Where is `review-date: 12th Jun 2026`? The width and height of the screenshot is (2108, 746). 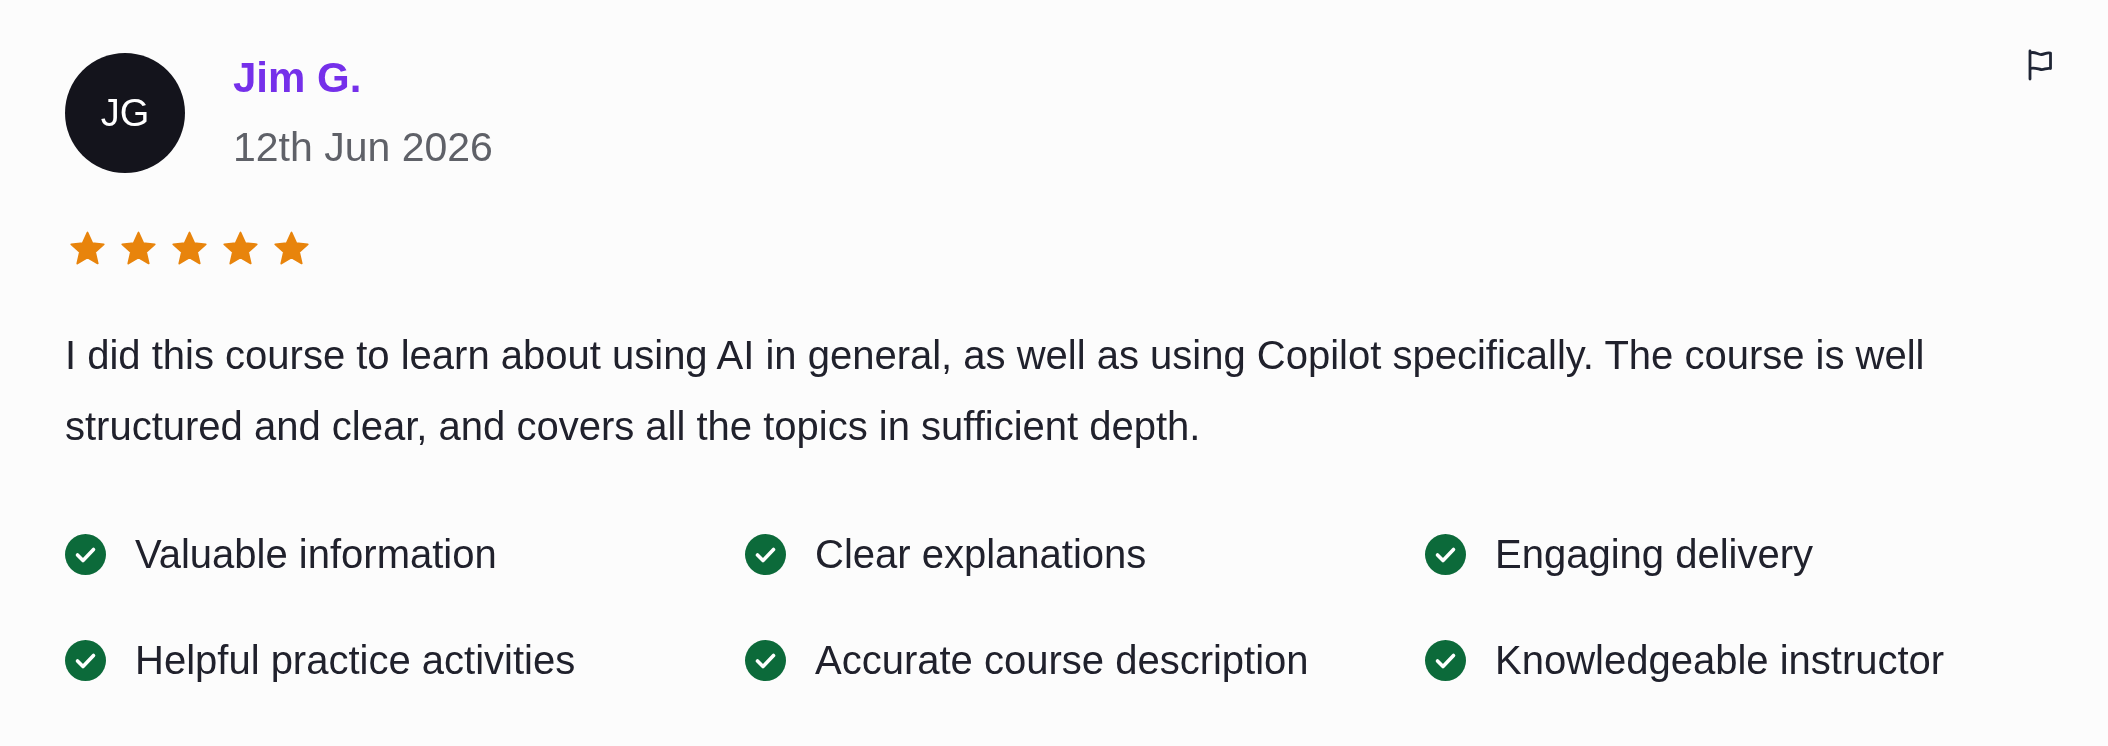 review-date: 12th Jun 2026 is located at coordinates (363, 147).